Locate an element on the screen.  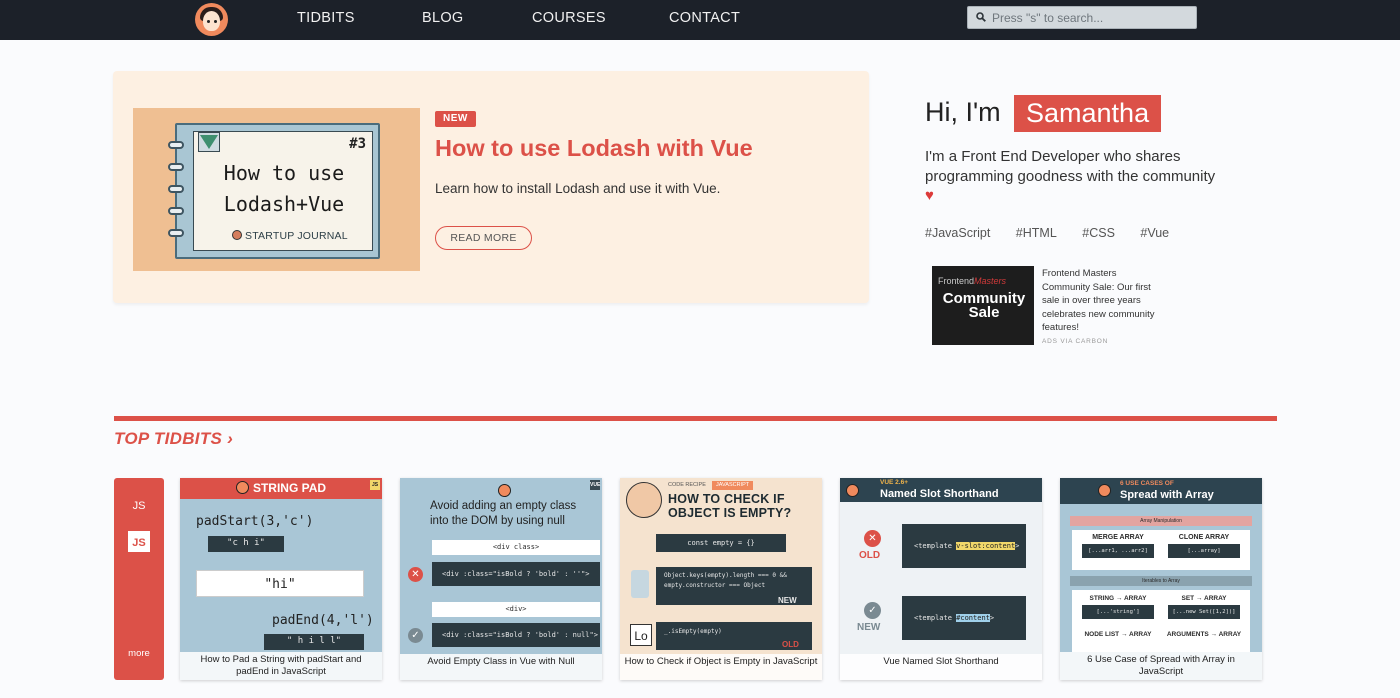
more-link: more is located at coordinates (139, 653).